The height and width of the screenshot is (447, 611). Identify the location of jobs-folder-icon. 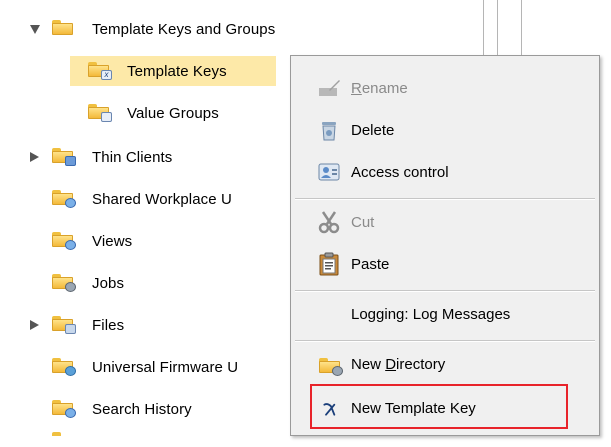
(64, 283).